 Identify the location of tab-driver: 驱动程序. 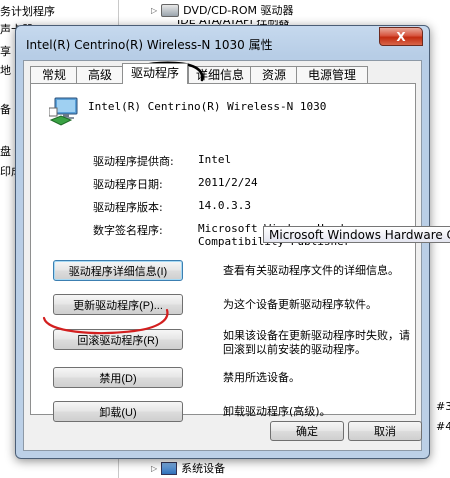
(155, 73).